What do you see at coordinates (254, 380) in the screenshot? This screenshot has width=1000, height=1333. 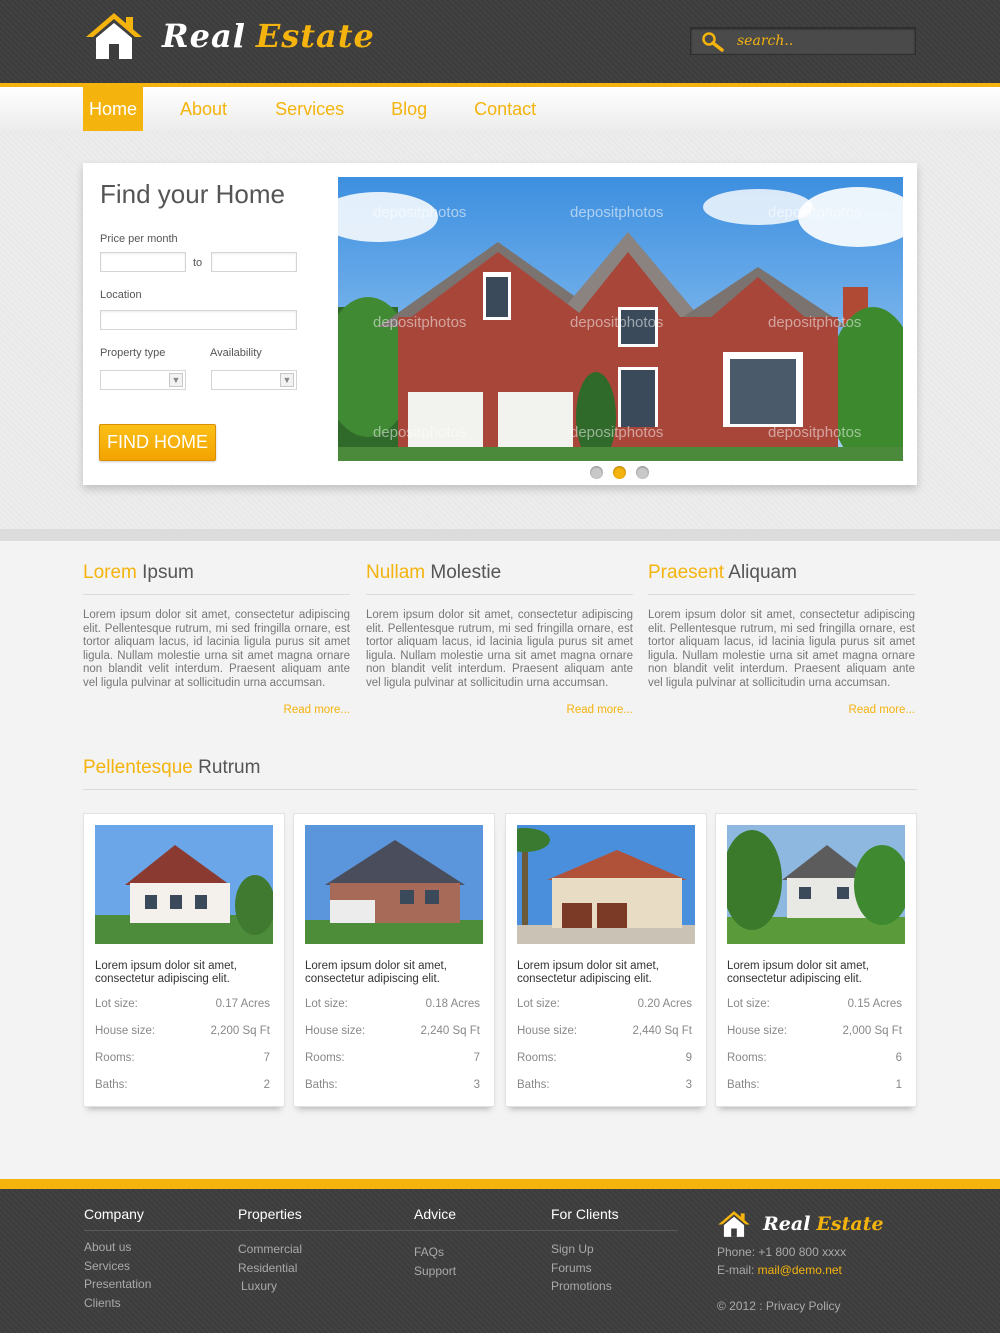 I see `availability-select: ▼` at bounding box center [254, 380].